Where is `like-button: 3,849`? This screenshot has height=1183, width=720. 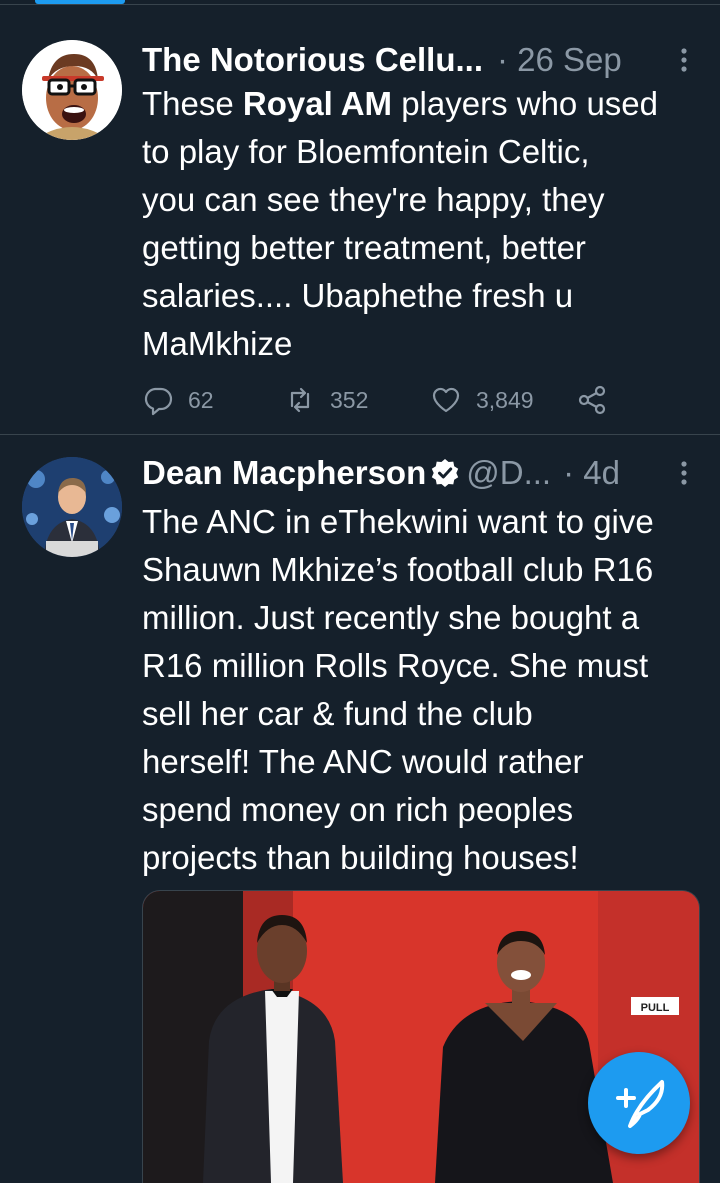 like-button: 3,849 is located at coordinates (482, 400).